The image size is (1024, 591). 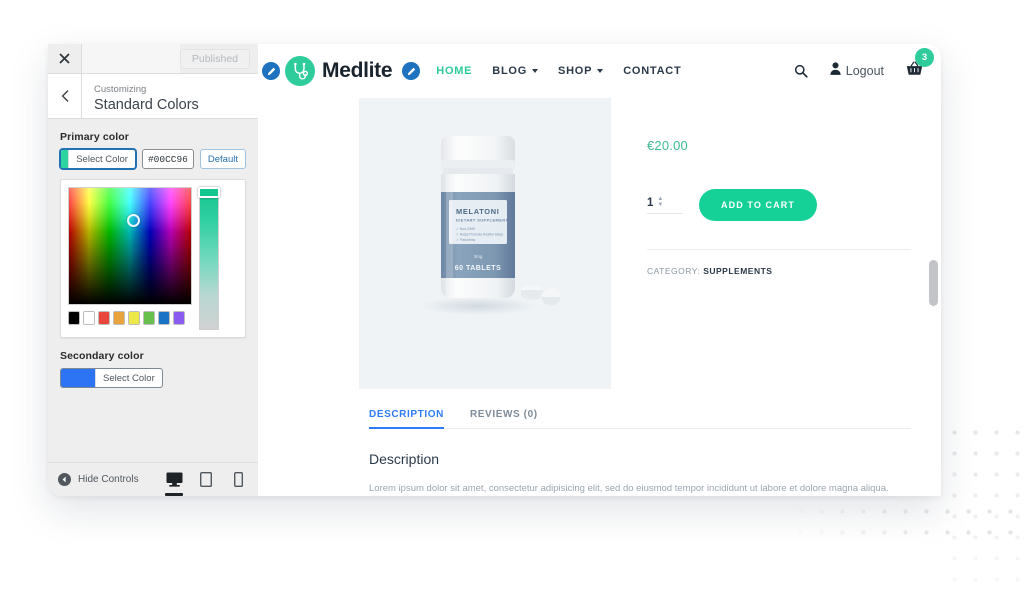 I want to click on account-logout-link: Logout, so click(x=857, y=71).